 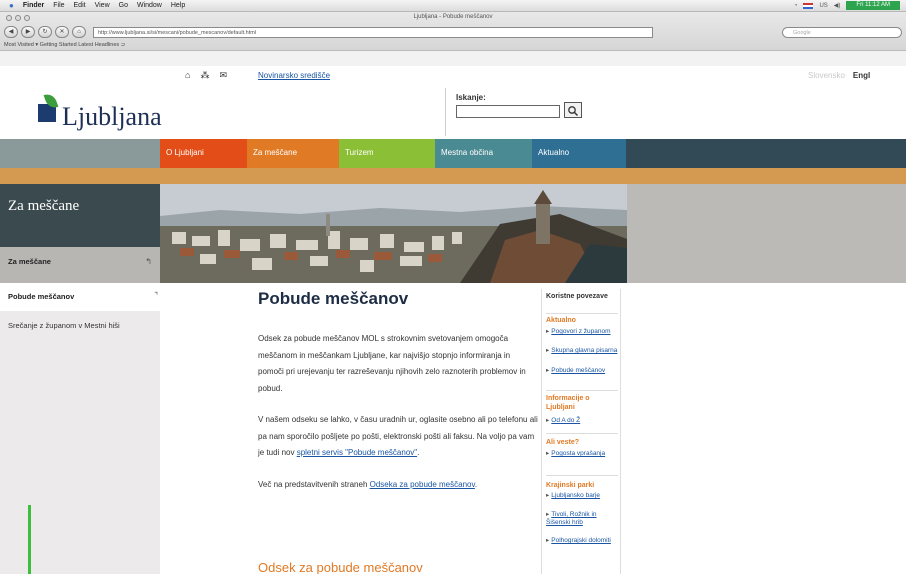 What do you see at coordinates (58, 5) in the screenshot?
I see `menu-file: File` at bounding box center [58, 5].